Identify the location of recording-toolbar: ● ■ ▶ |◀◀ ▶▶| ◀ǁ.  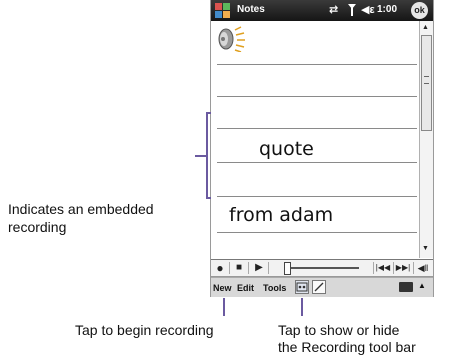
(322, 268).